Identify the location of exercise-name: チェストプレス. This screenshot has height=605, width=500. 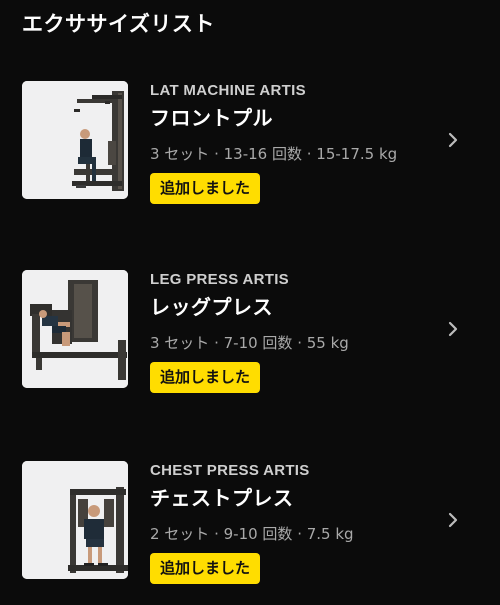
(222, 498).